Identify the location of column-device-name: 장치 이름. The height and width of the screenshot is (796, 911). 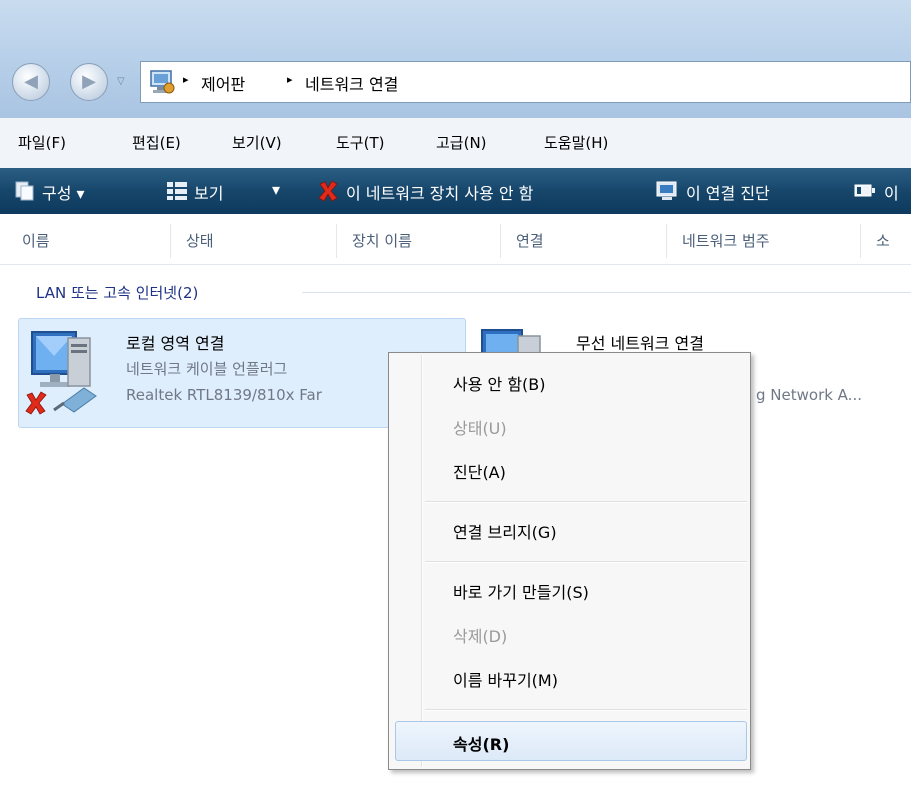
(382, 240).